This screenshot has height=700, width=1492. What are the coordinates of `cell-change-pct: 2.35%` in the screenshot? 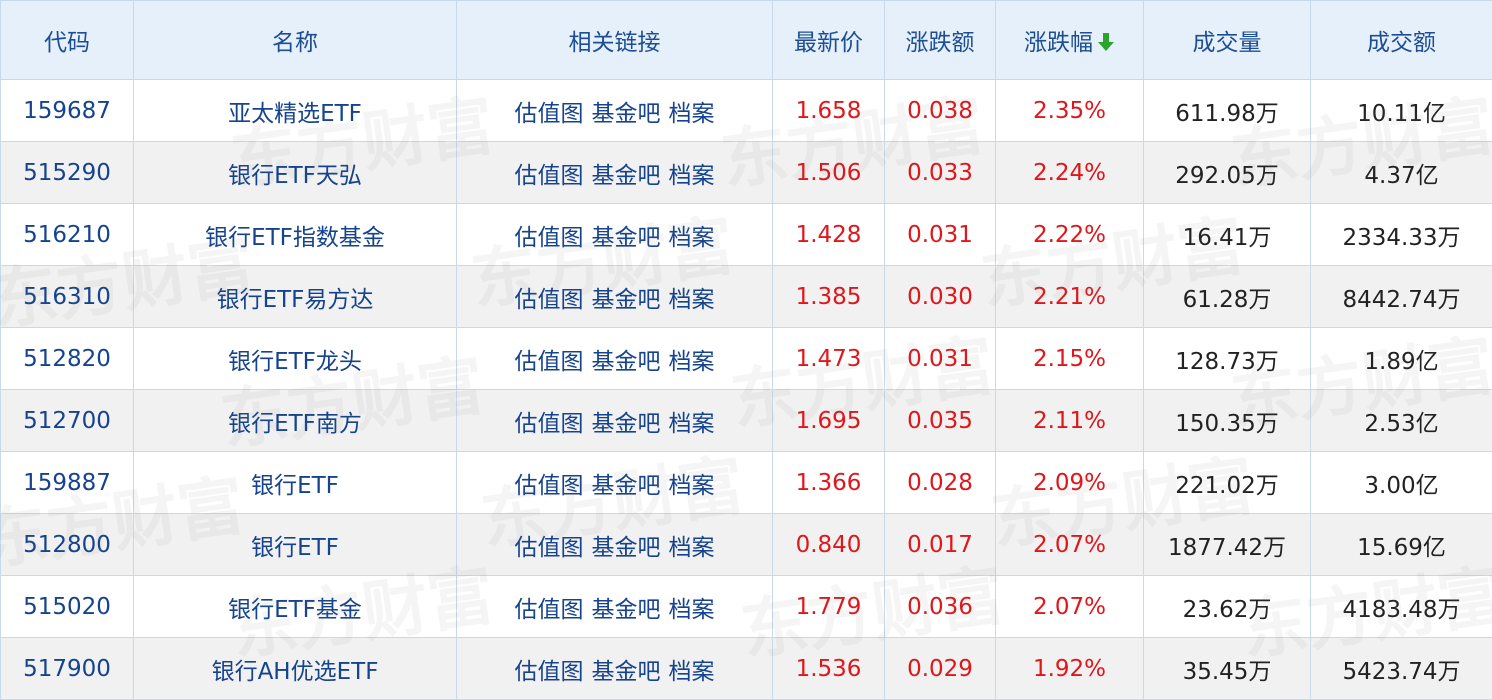 It's located at (1069, 110).